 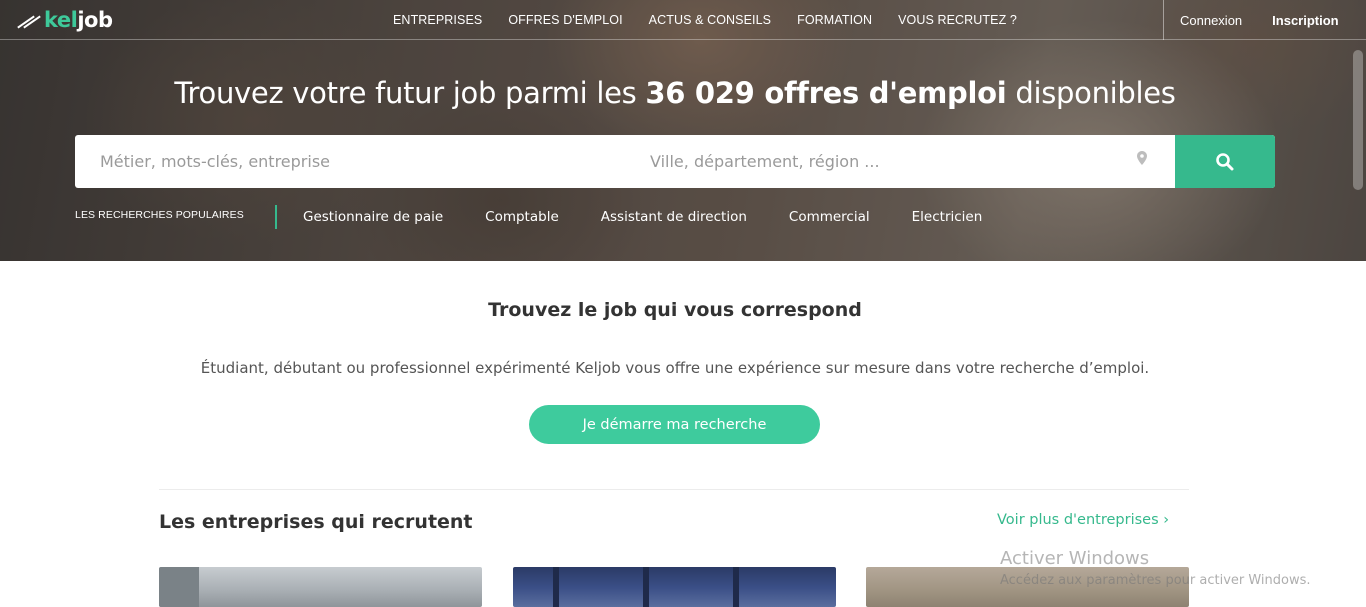 I want to click on auth-links: Connexion Inscription, so click(x=1264, y=20).